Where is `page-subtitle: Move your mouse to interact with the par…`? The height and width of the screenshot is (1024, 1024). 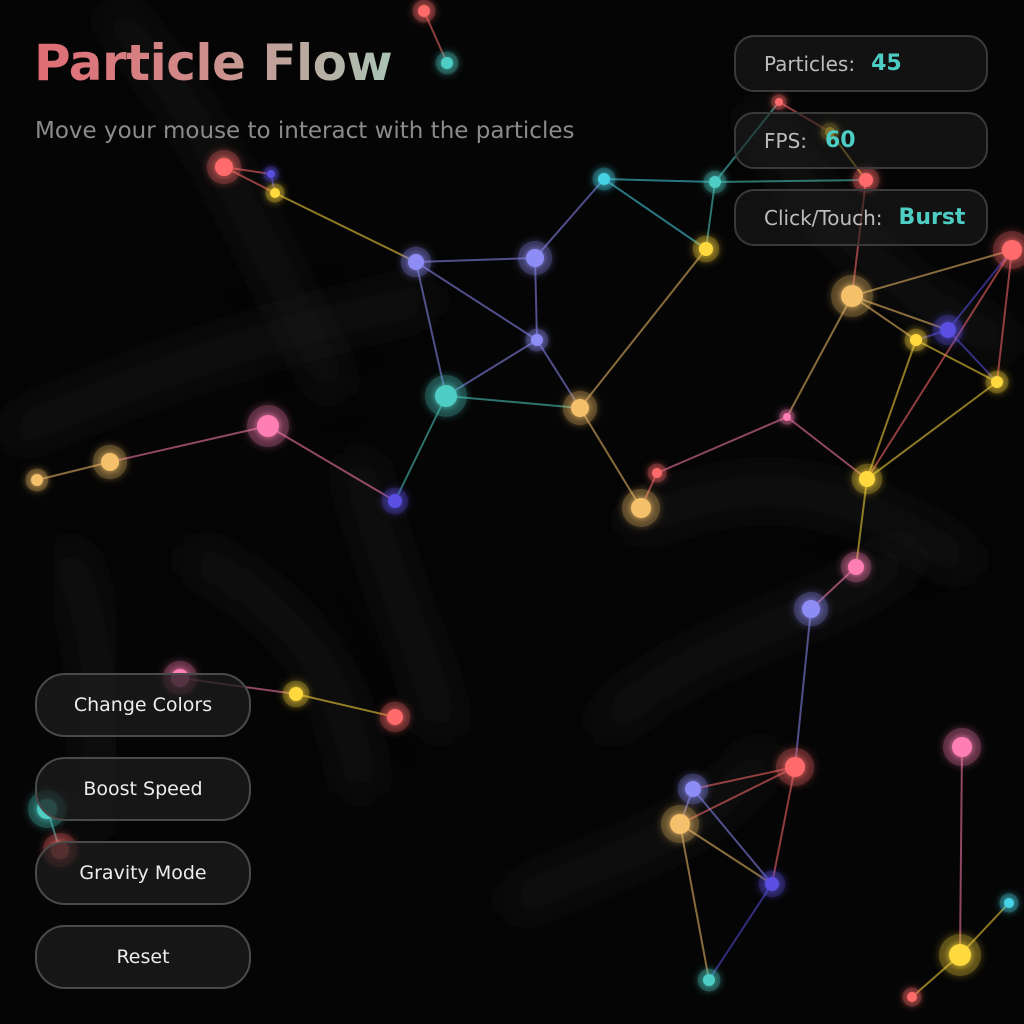
page-subtitle: Move your mouse to interact with the par… is located at coordinates (305, 131).